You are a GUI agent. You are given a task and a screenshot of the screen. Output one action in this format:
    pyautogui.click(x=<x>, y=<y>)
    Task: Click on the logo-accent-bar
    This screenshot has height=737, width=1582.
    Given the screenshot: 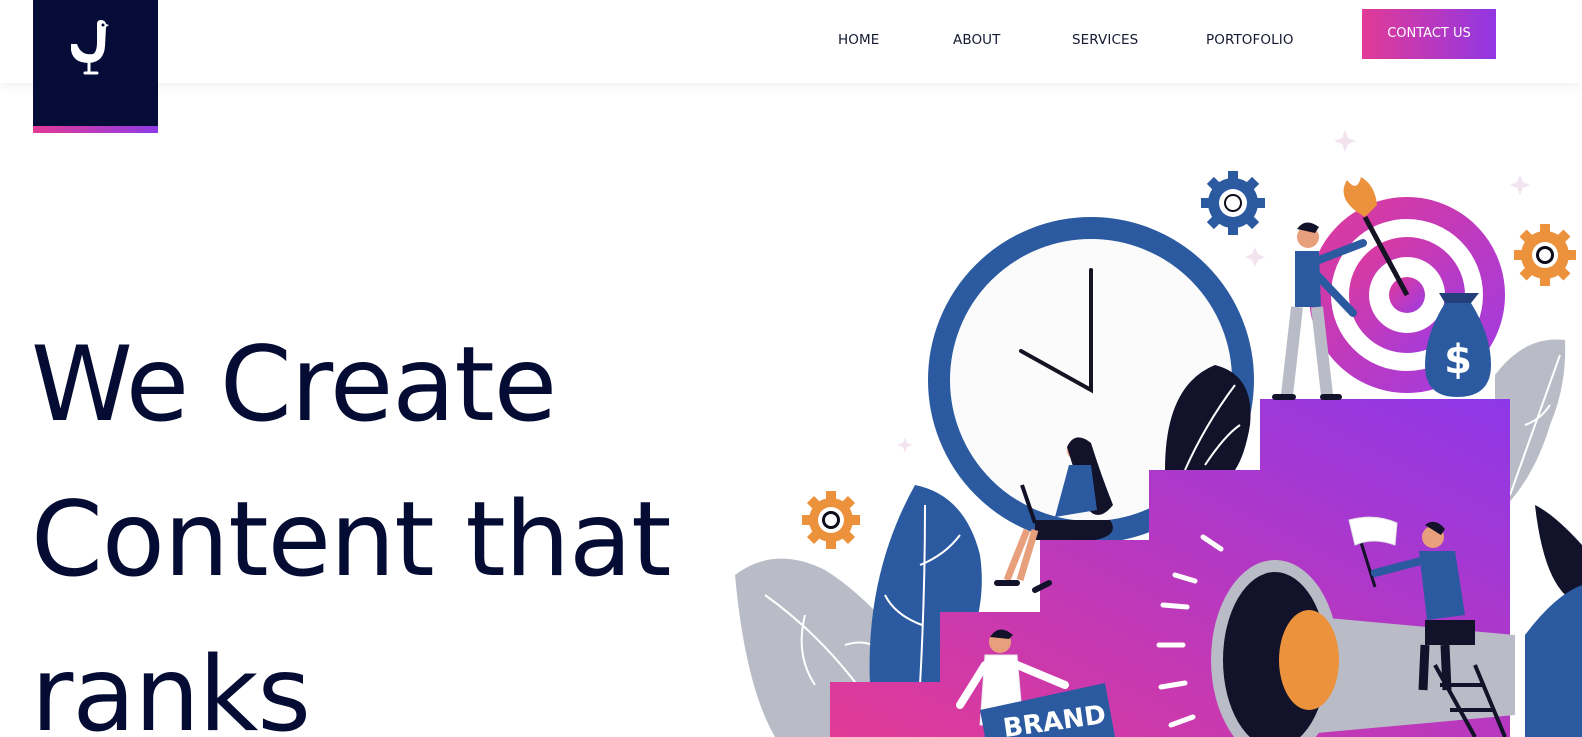 What is the action you would take?
    pyautogui.click(x=95, y=129)
    